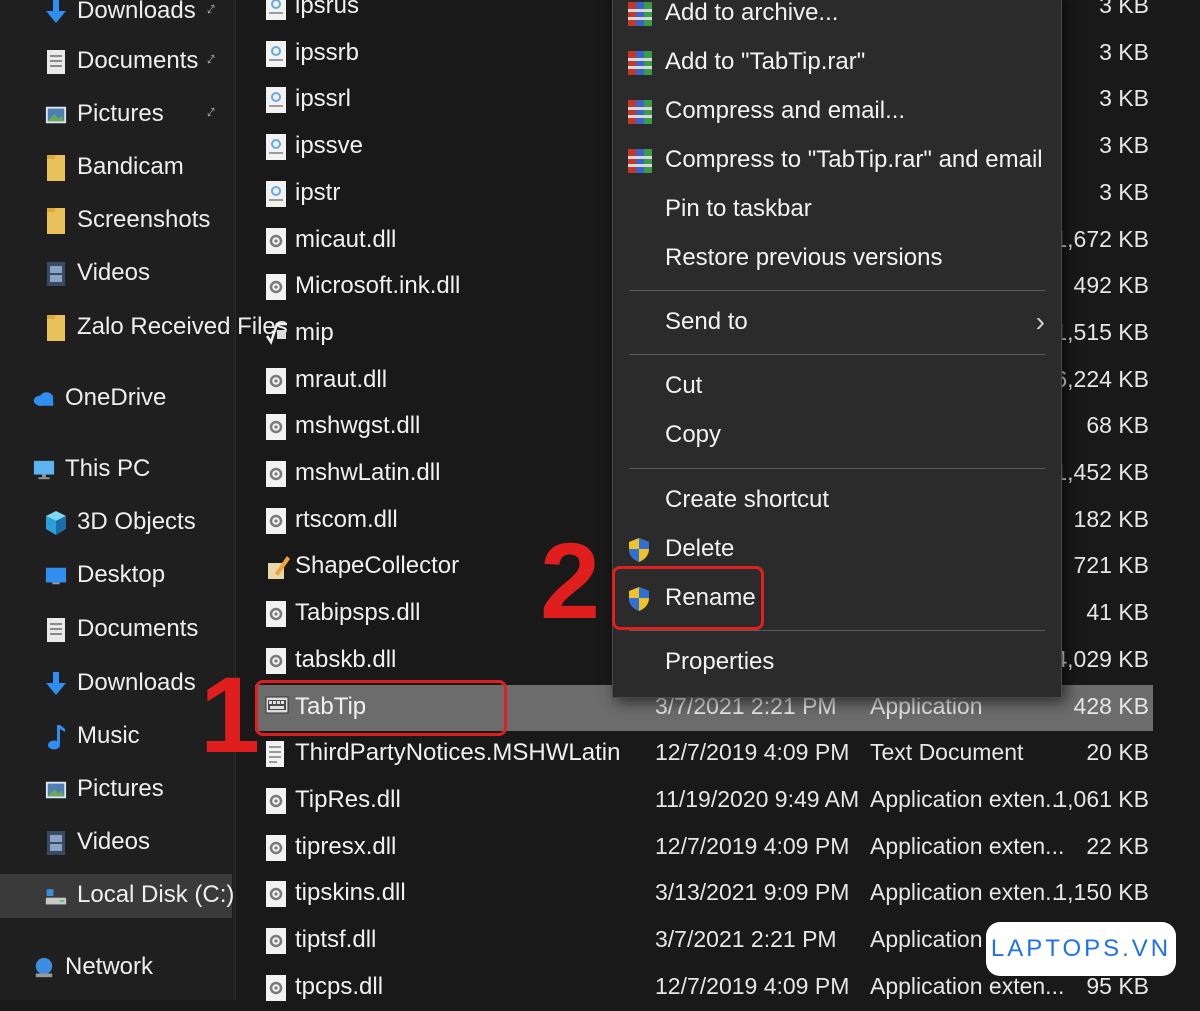 This screenshot has width=1200, height=1011. Describe the element at coordinates (836, 387) in the screenshot. I see `menu-item-cut: Cut` at that location.